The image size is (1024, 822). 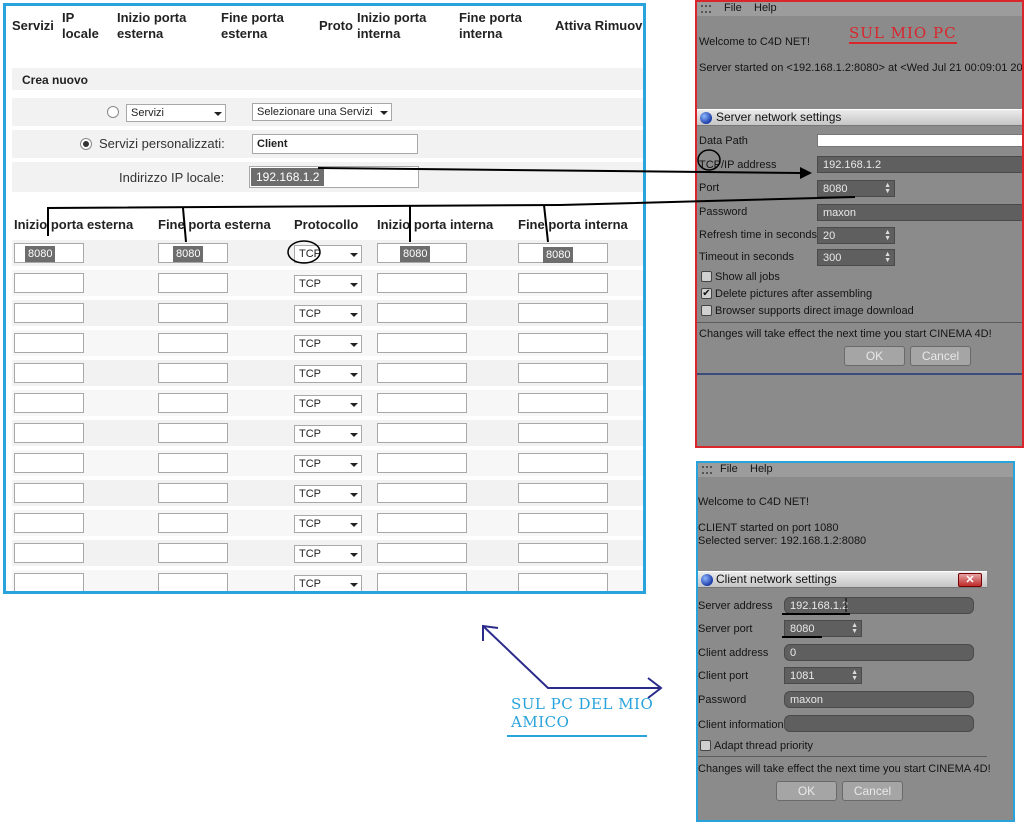 I want to click on blue-arrow-line, so click(x=571, y=657).